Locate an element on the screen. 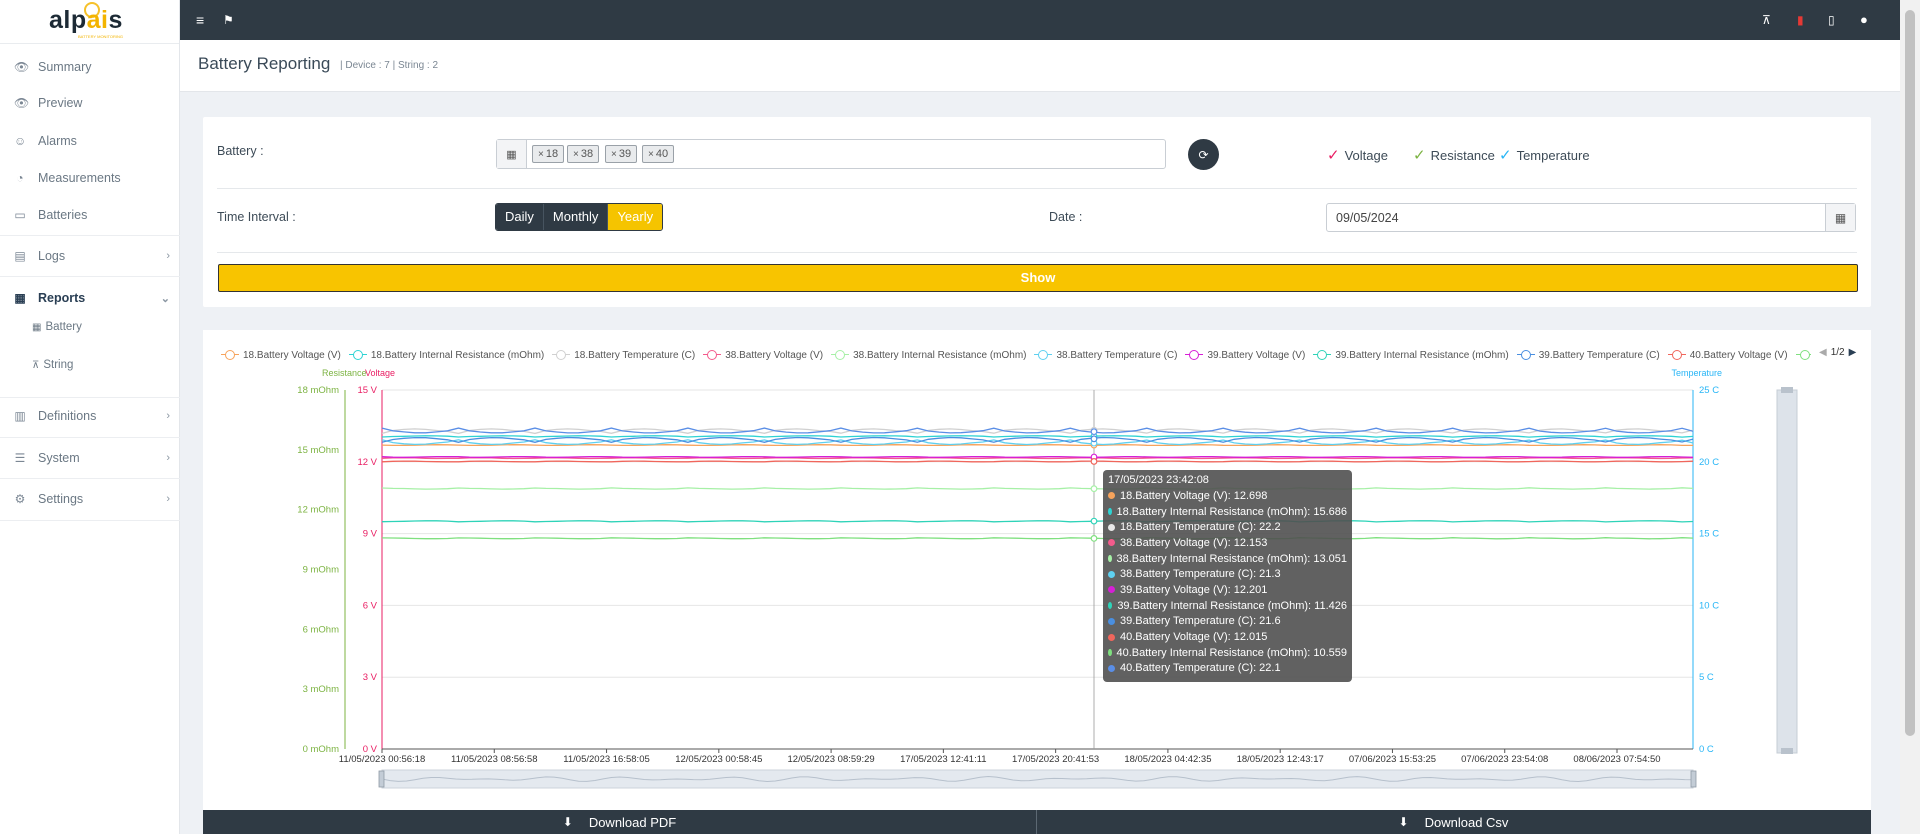 This screenshot has height=834, width=1920. page-scrollbar is located at coordinates (1910, 417).